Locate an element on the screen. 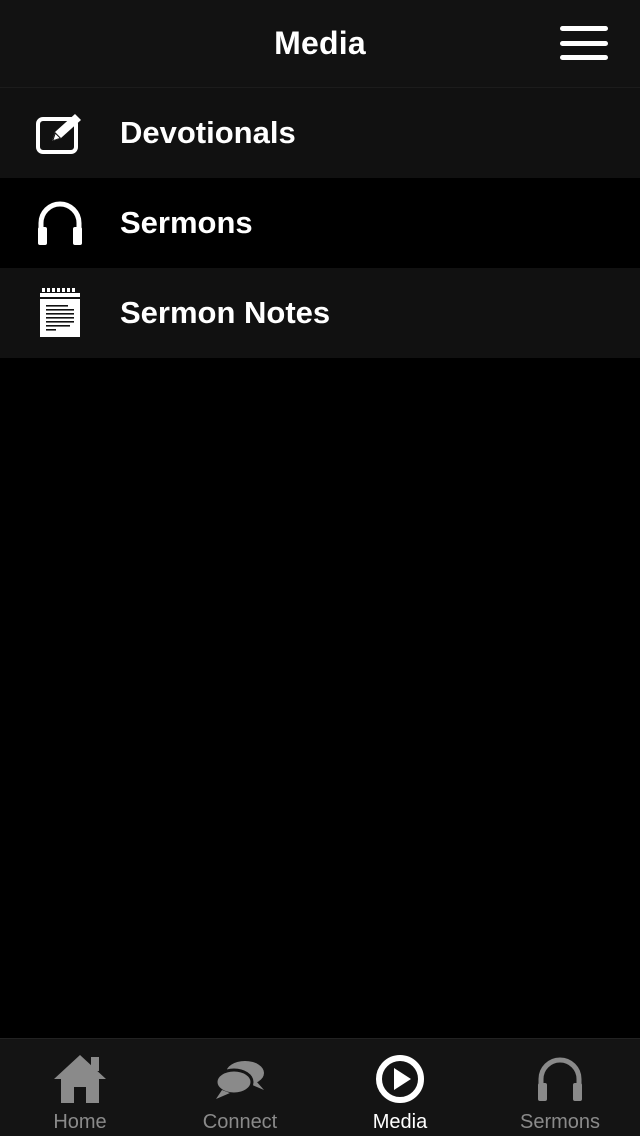 The height and width of the screenshot is (1136, 640). tab-home: Home is located at coordinates (80, 1087).